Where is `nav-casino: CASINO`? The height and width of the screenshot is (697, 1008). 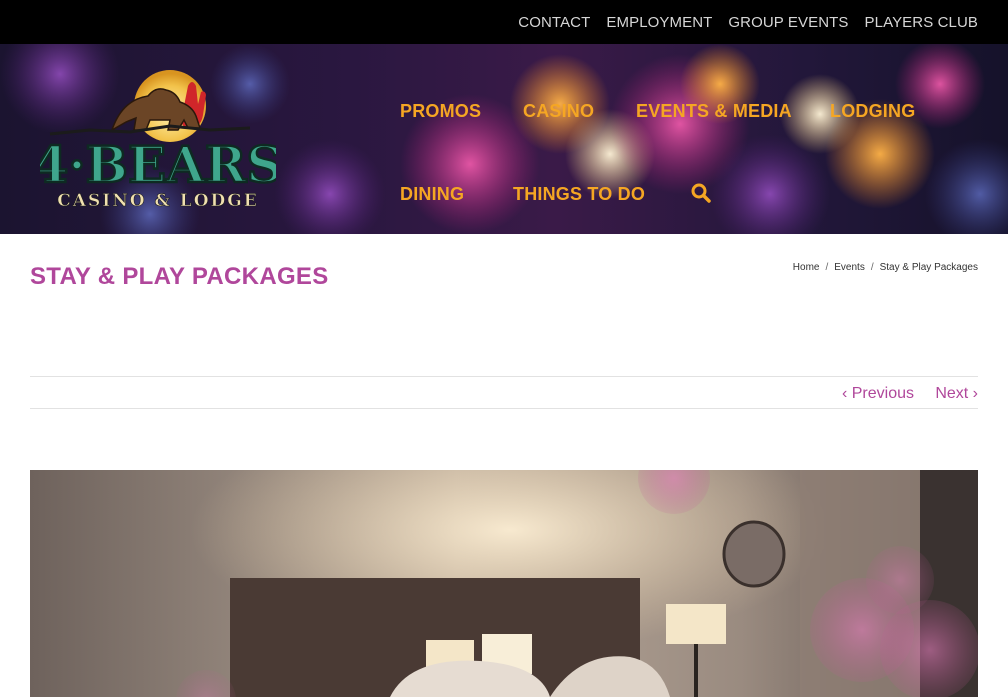
nav-casino: CASINO is located at coordinates (558, 111).